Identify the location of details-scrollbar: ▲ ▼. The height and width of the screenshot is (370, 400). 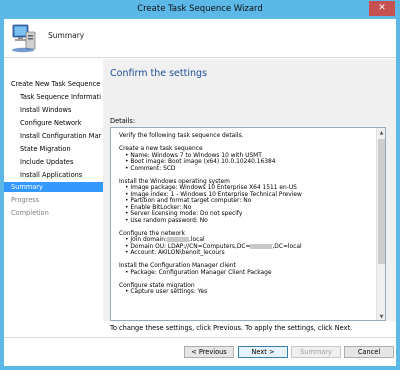
(380, 224).